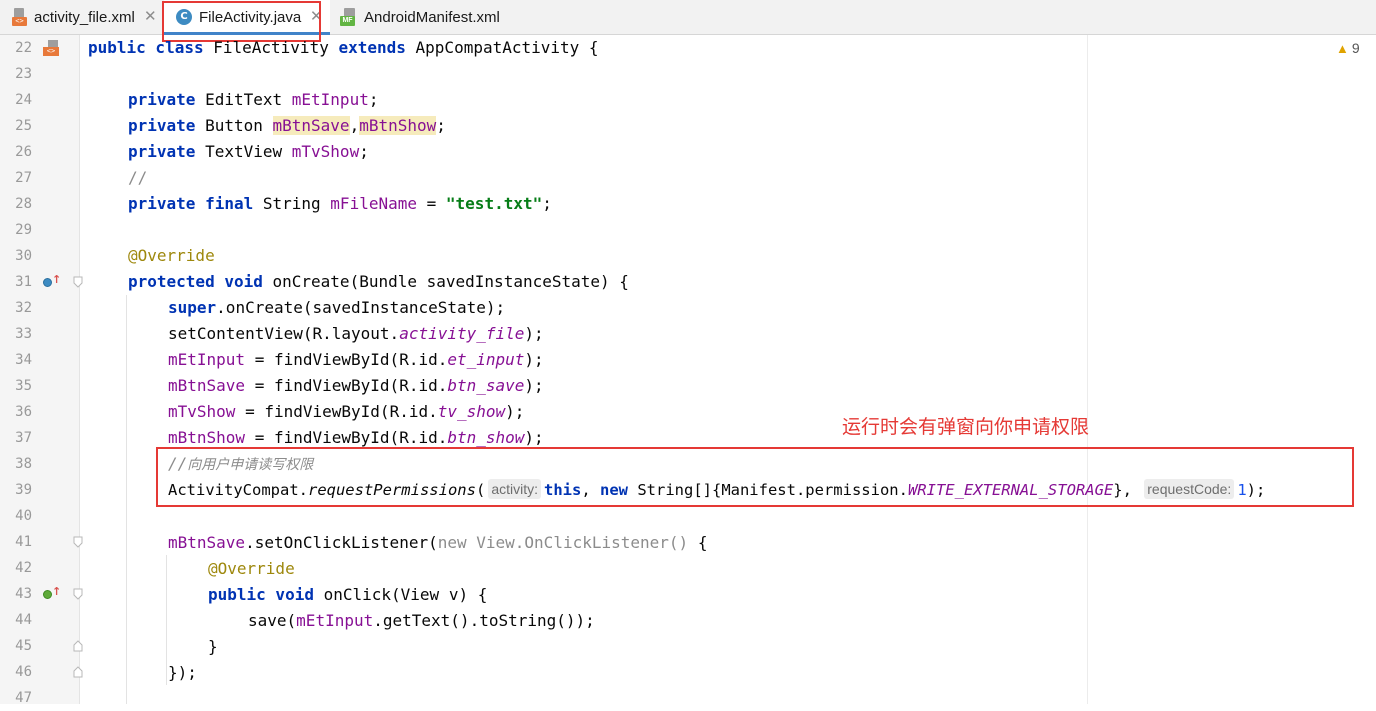 Image resolution: width=1376 pixels, height=711 pixels. I want to click on right-margin-guide, so click(1087, 369).